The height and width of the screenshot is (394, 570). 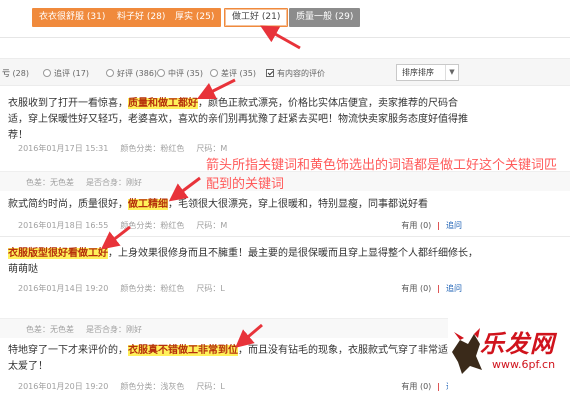 What do you see at coordinates (180, 73) in the screenshot?
I see `filter-medium: 中评 (35)` at bounding box center [180, 73].